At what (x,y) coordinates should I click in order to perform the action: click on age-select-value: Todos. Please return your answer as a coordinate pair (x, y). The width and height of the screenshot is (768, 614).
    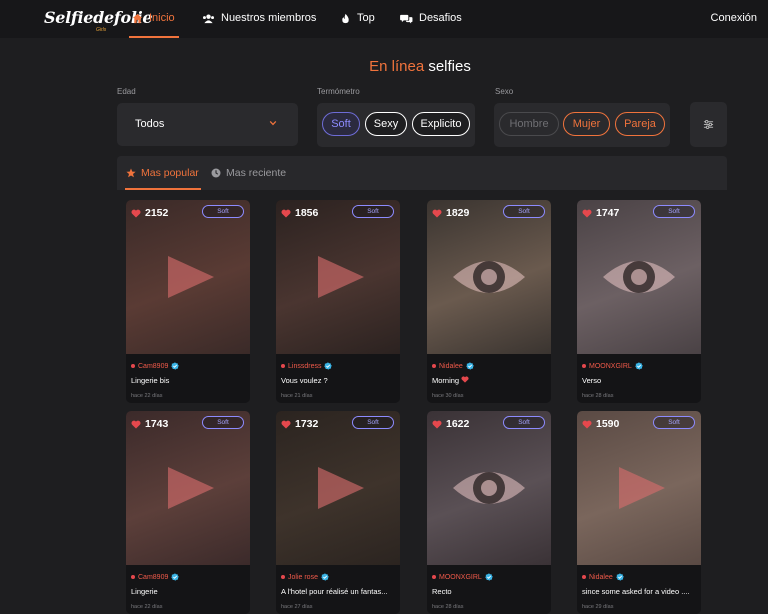
    Looking at the image, I should click on (150, 124).